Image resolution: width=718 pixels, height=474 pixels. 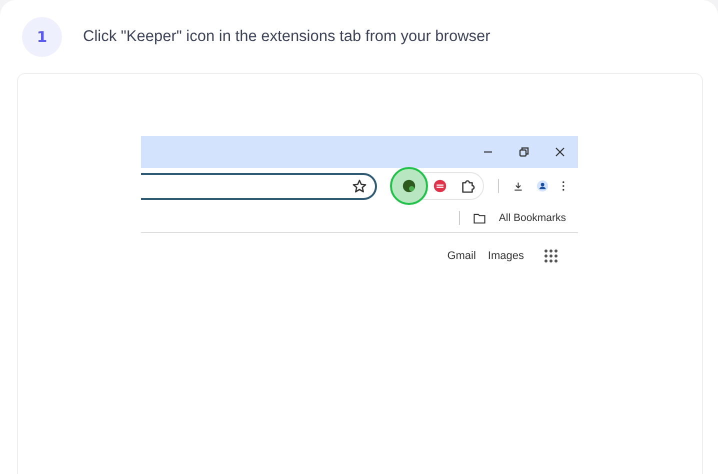 I want to click on apps-grid-icon, so click(x=551, y=256).